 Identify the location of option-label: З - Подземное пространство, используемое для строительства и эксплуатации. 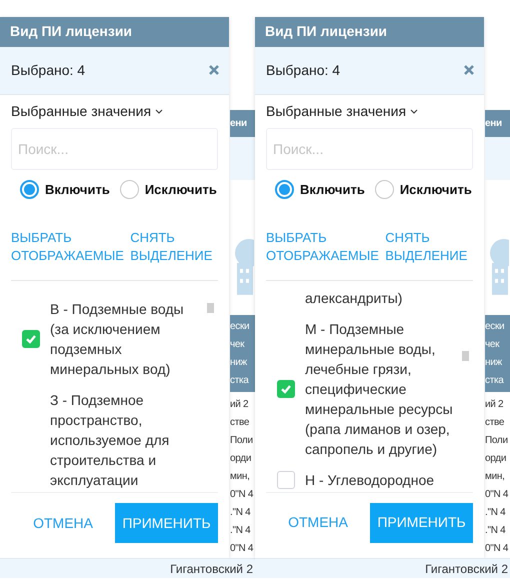
(125, 440).